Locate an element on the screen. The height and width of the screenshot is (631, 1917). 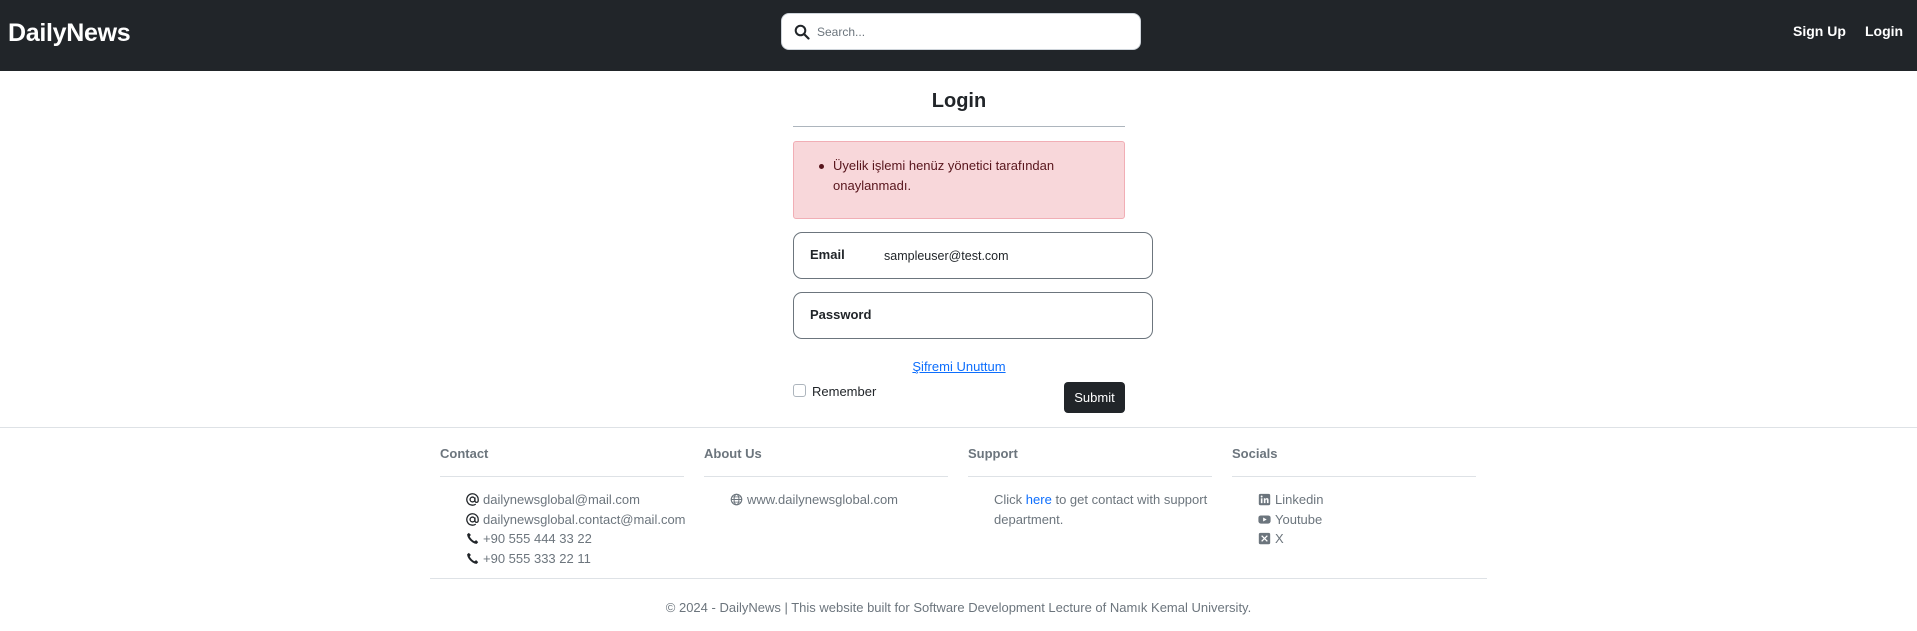
socials-divider is located at coordinates (1354, 476).